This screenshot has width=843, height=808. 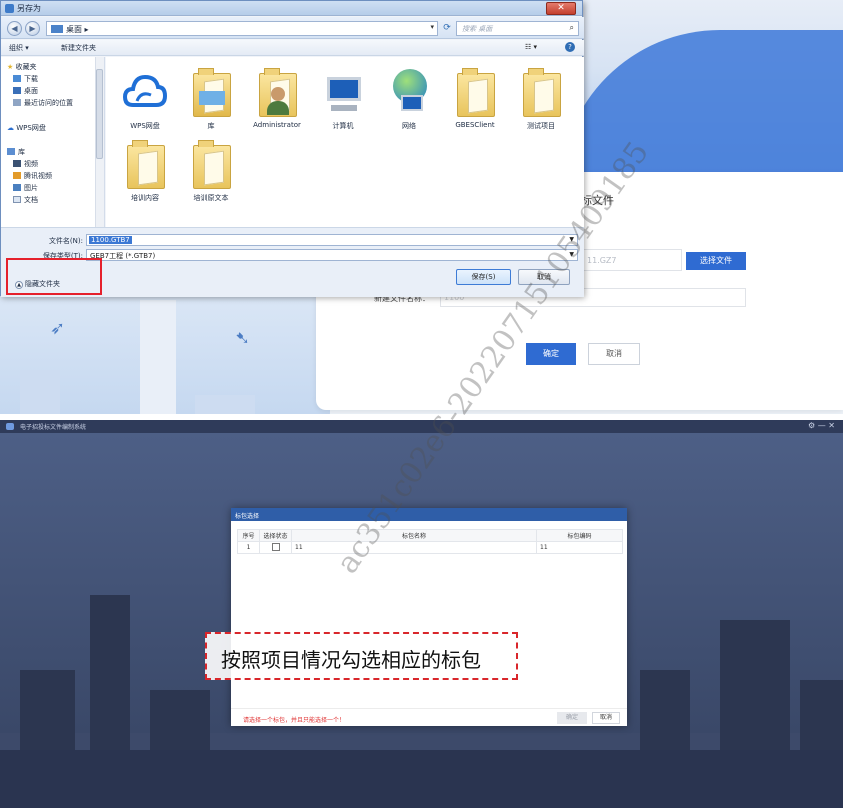 What do you see at coordinates (17, 187) in the screenshot?
I see `picture-icon` at bounding box center [17, 187].